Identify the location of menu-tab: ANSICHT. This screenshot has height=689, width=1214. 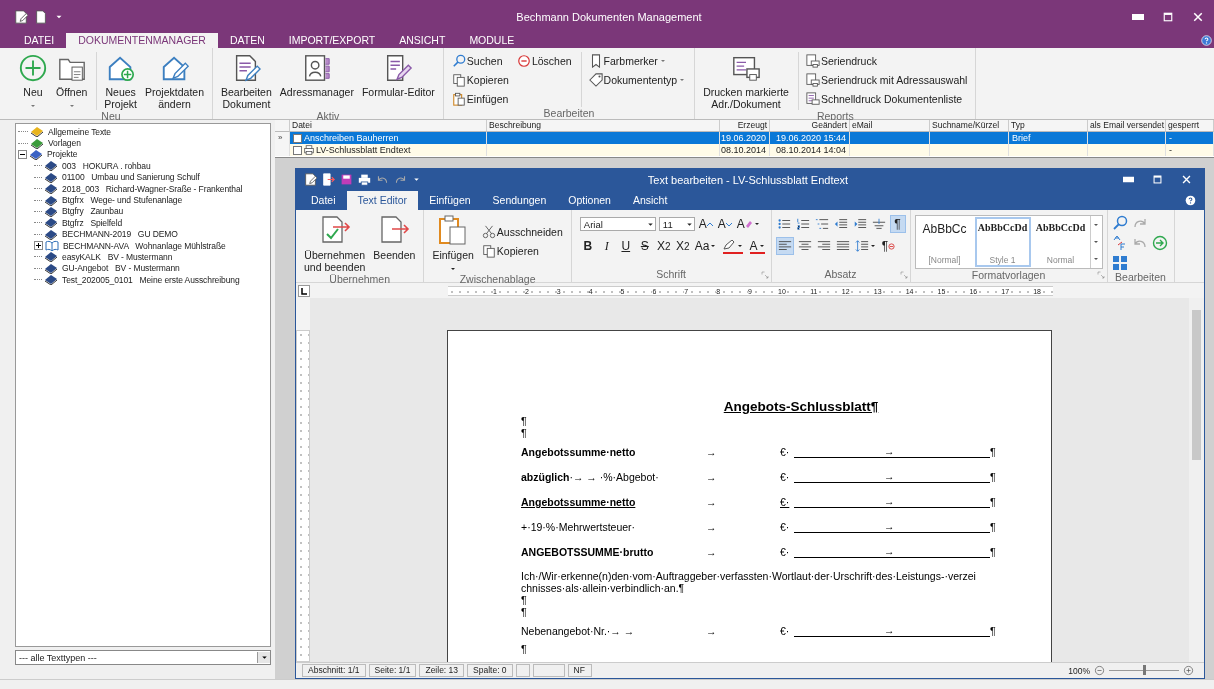
(422, 40).